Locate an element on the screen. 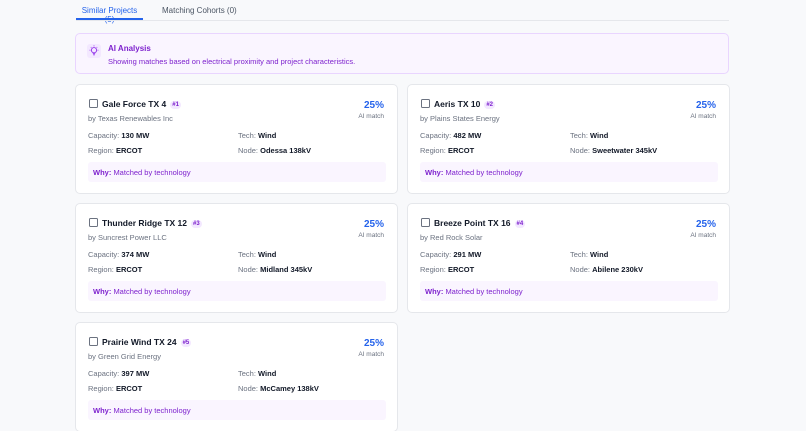 The height and width of the screenshot is (431, 806). developer-name: by Red Rock Solar is located at coordinates (451, 237).